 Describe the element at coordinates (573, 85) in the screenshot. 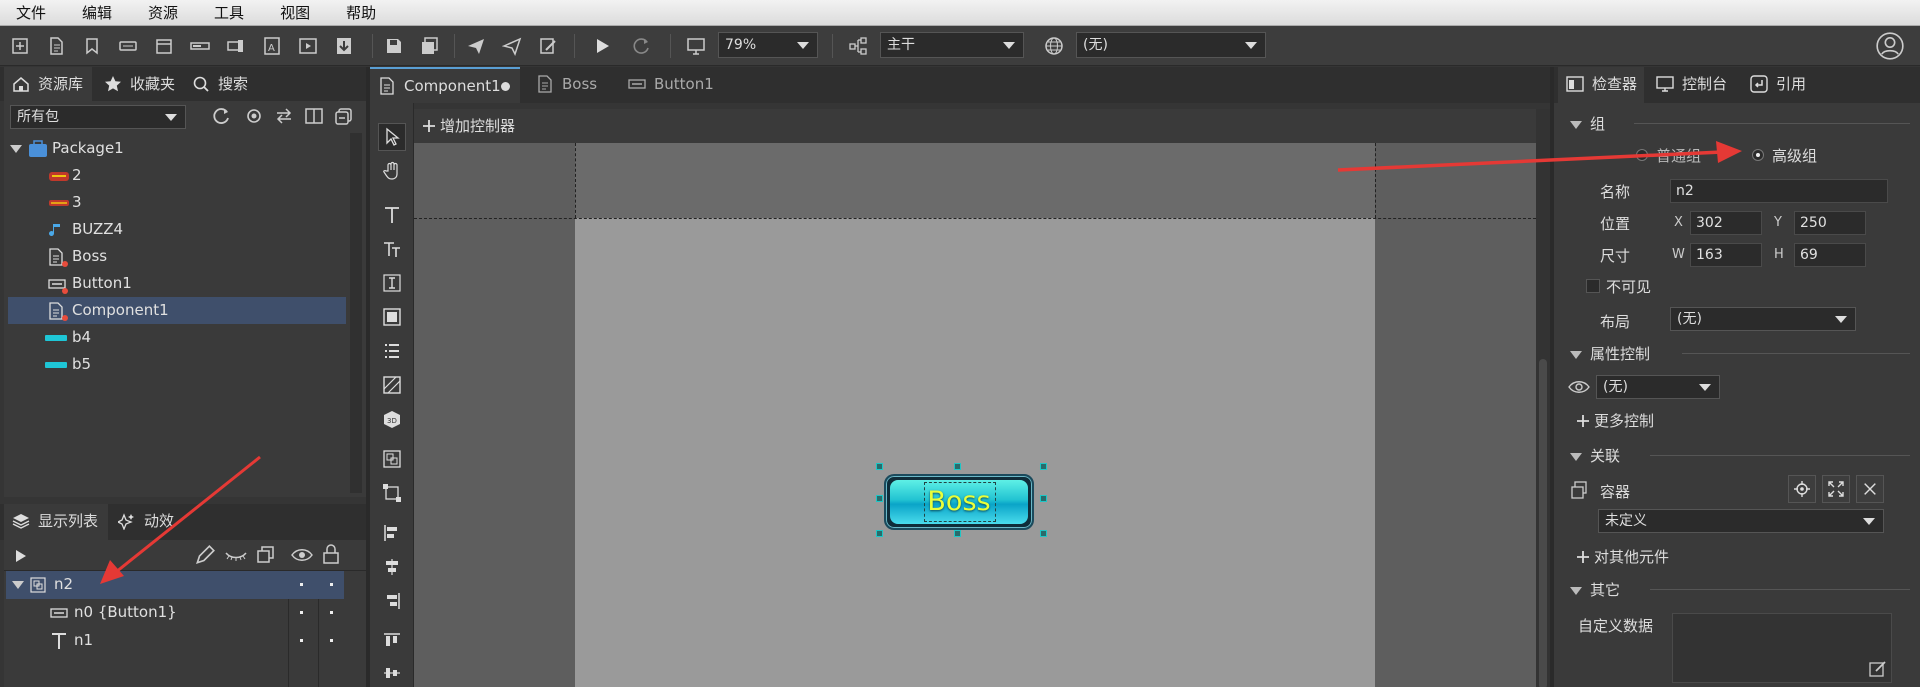

I see `tab-boss: Boss` at that location.